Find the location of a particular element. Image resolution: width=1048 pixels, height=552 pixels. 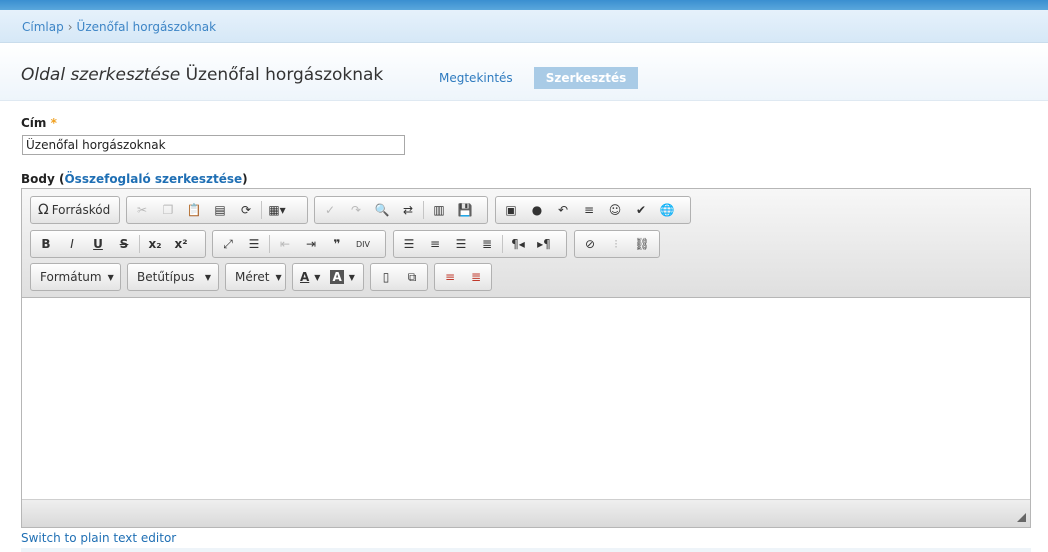

save-icon: 💾 is located at coordinates (465, 210).